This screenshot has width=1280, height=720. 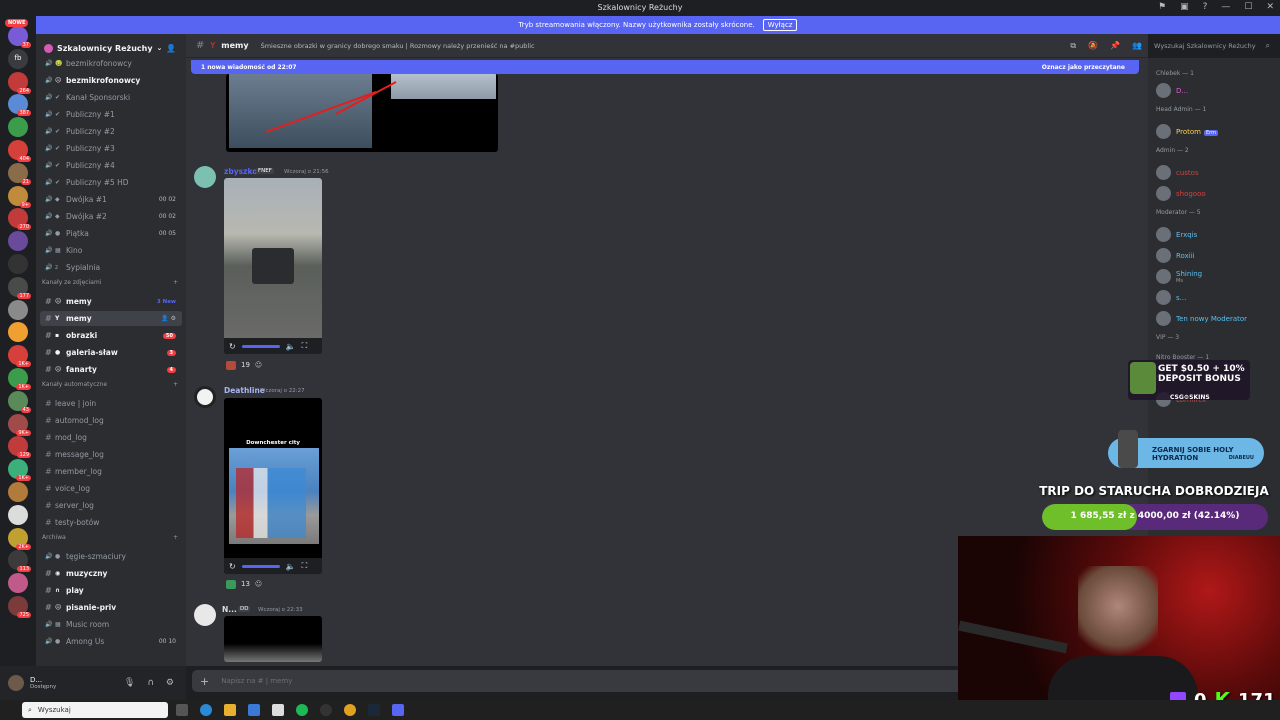 What do you see at coordinates (18, 58) in the screenshot?
I see `server-icon: fb` at bounding box center [18, 58].